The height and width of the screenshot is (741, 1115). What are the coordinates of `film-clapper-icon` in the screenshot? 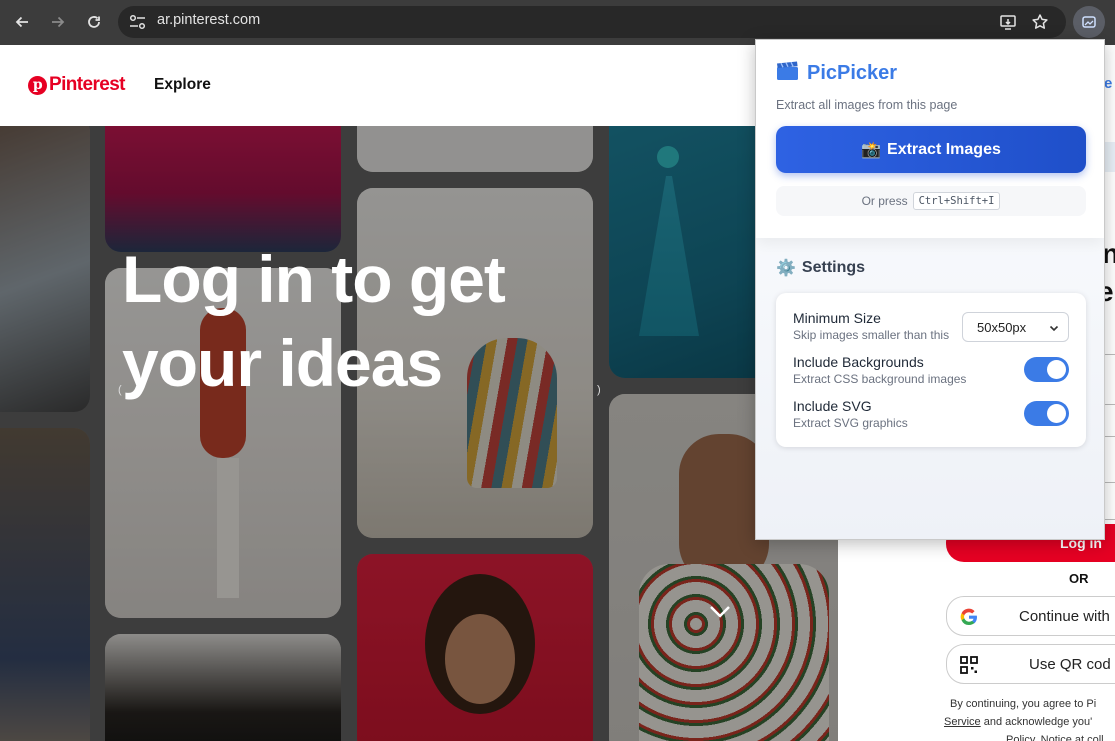 It's located at (787, 73).